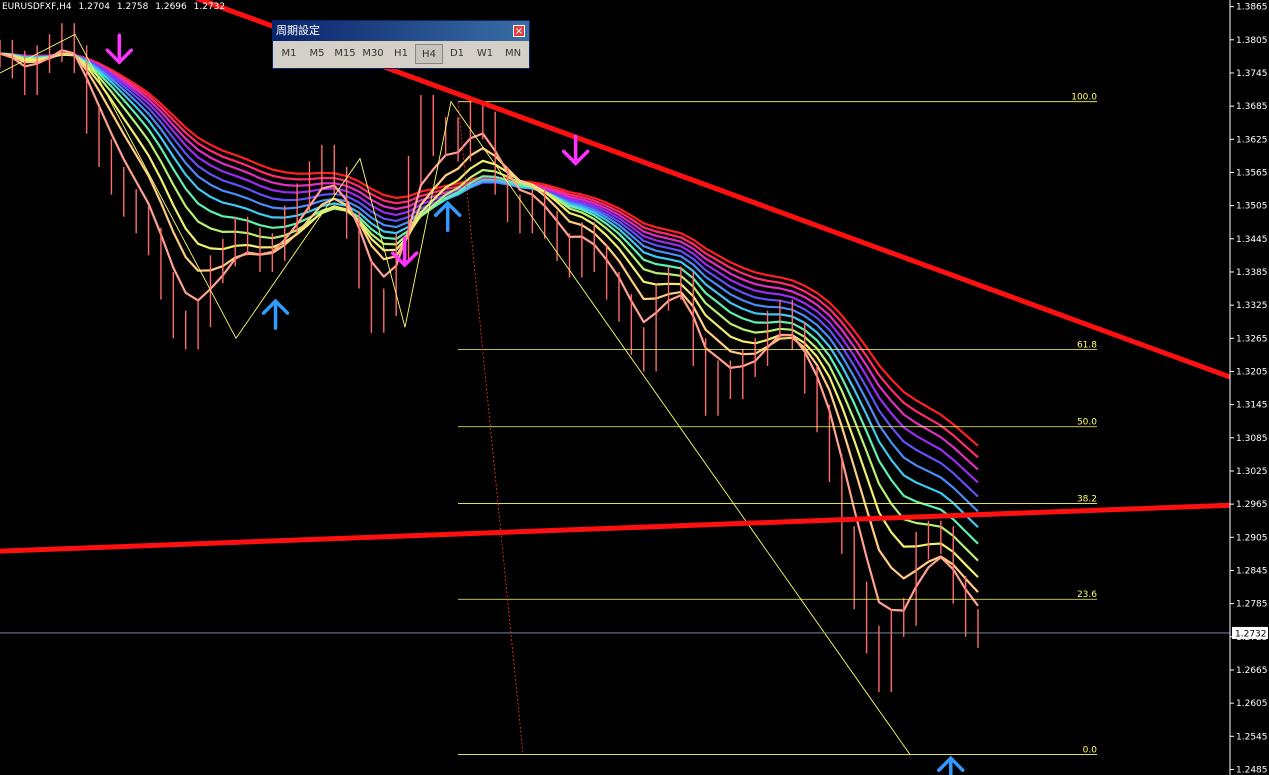 The image size is (1269, 775). What do you see at coordinates (1252, 505) in the screenshot?
I see `y-tick-label: 1.2965` at bounding box center [1252, 505].